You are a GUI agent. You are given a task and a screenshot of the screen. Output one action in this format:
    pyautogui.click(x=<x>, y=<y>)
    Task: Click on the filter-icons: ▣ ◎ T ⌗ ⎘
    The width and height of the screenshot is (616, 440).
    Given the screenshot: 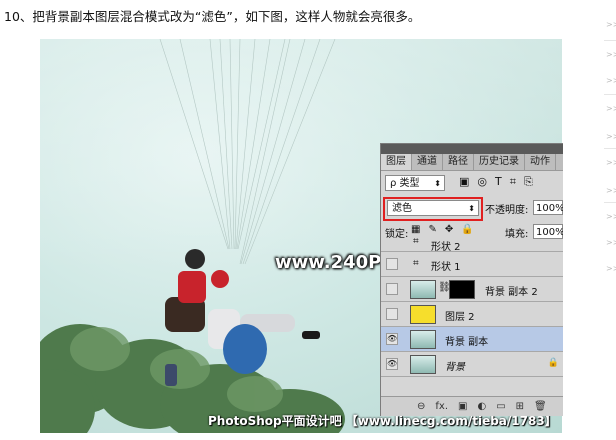 What is the action you would take?
    pyautogui.click(x=496, y=182)
    